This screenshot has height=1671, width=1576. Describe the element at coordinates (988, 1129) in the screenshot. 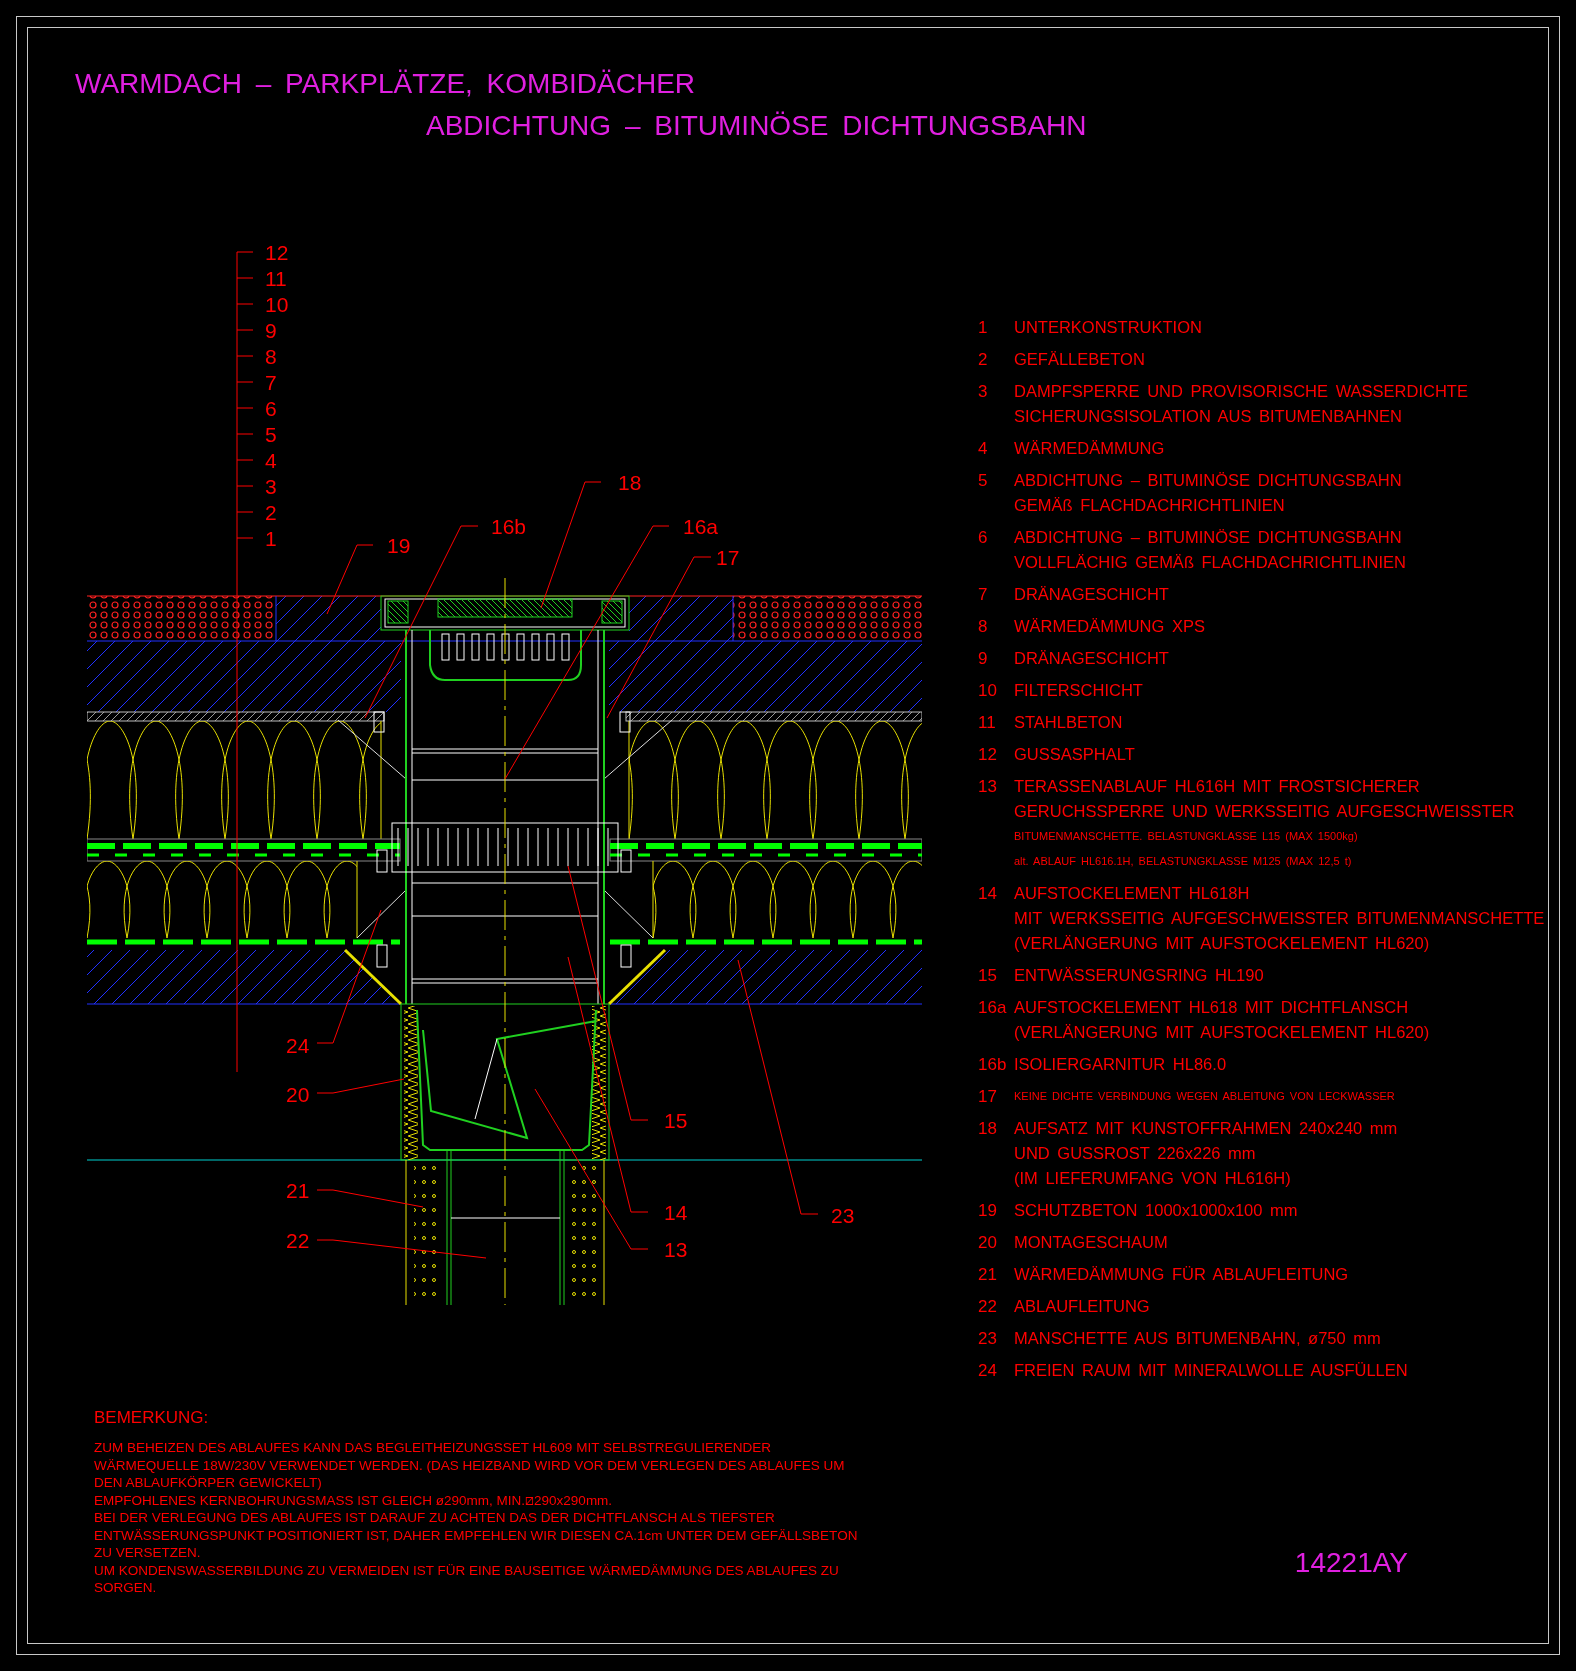

I see `legend-number: 18` at that location.